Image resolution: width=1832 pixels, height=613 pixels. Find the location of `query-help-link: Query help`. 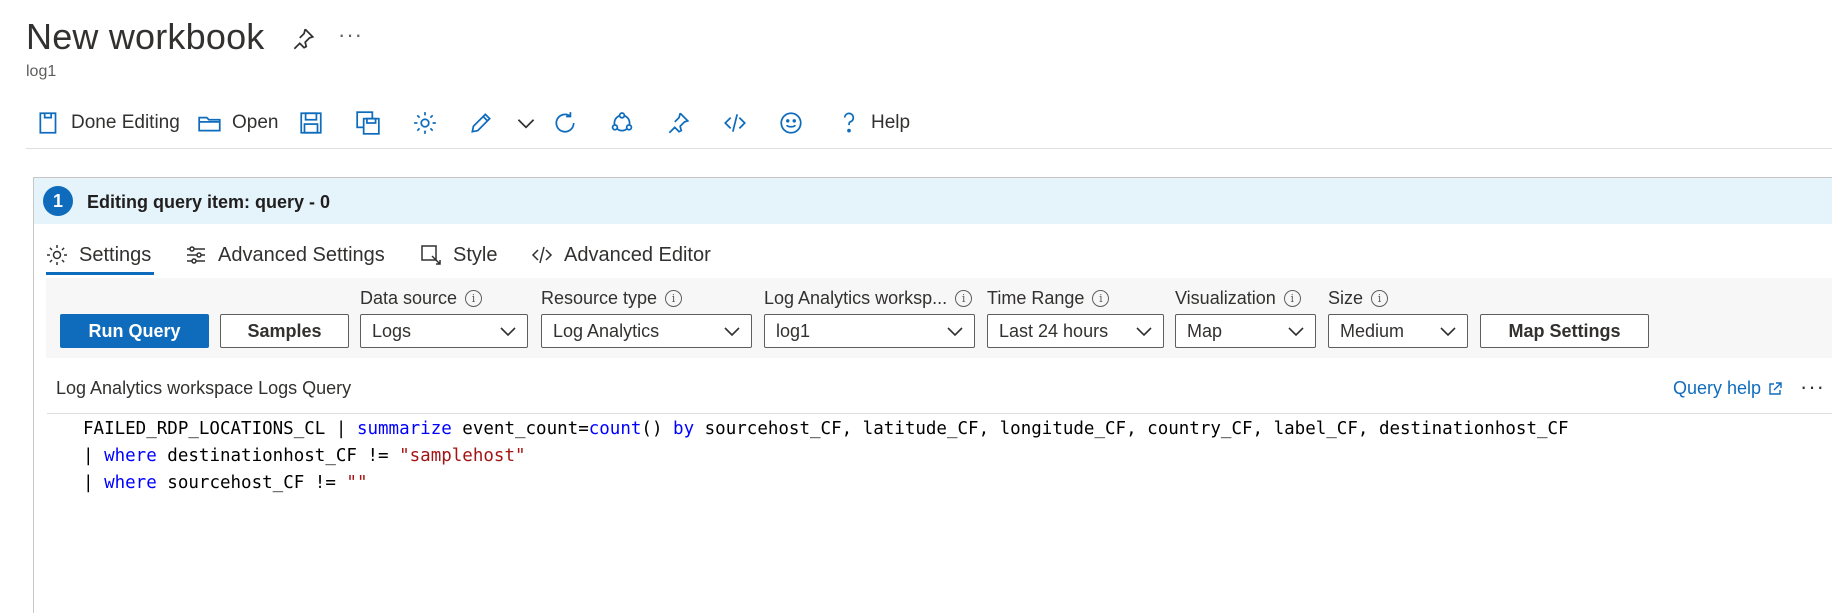

query-help-link: Query help is located at coordinates (1728, 388).